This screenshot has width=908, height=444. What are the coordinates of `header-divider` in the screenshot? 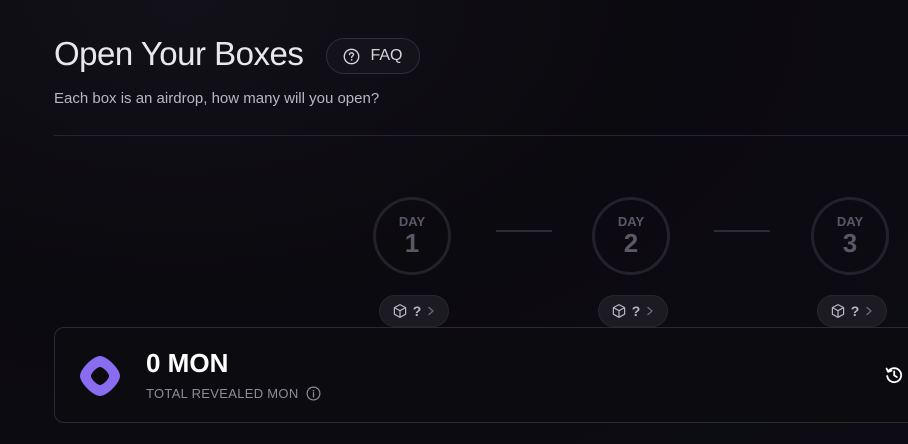 It's located at (481, 135).